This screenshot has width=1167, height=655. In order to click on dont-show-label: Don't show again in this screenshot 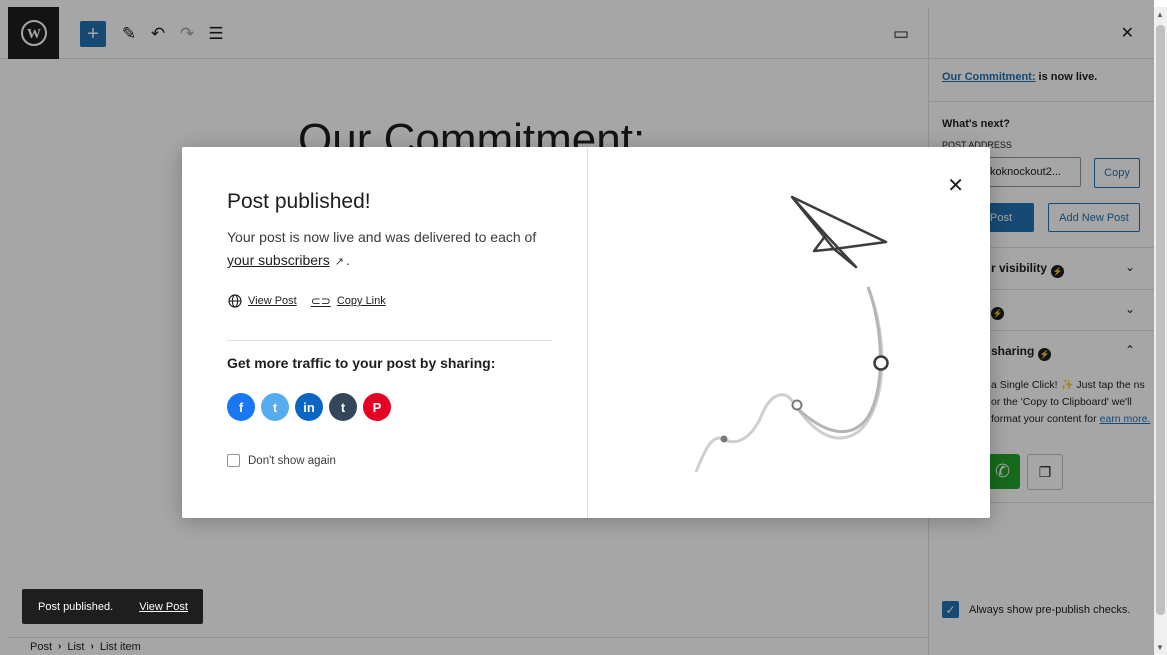, I will do `click(292, 460)`.